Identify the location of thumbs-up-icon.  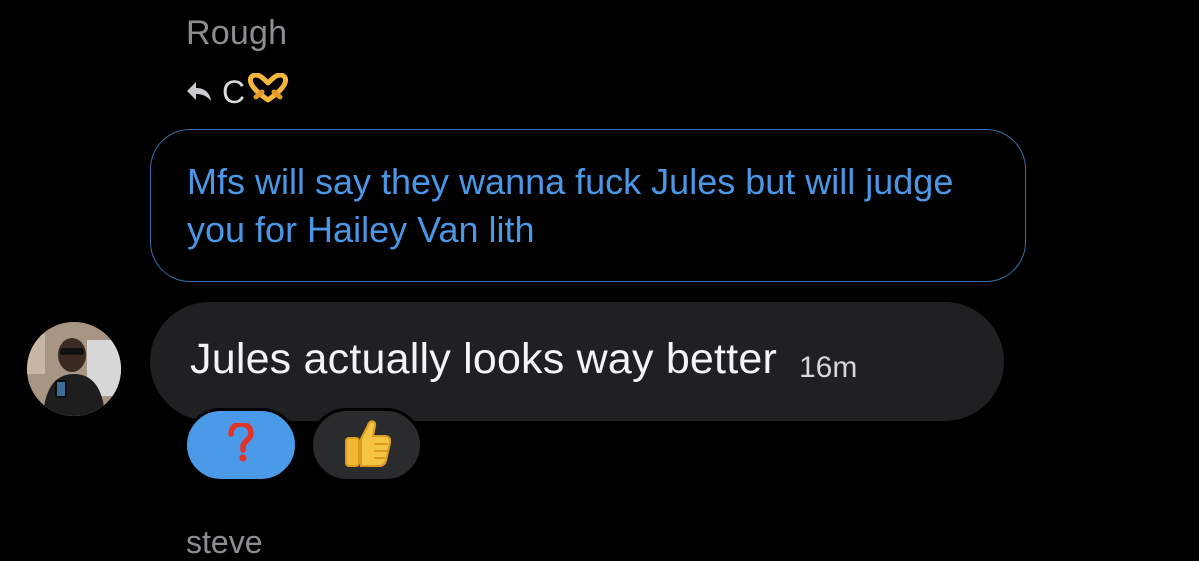
(367, 445).